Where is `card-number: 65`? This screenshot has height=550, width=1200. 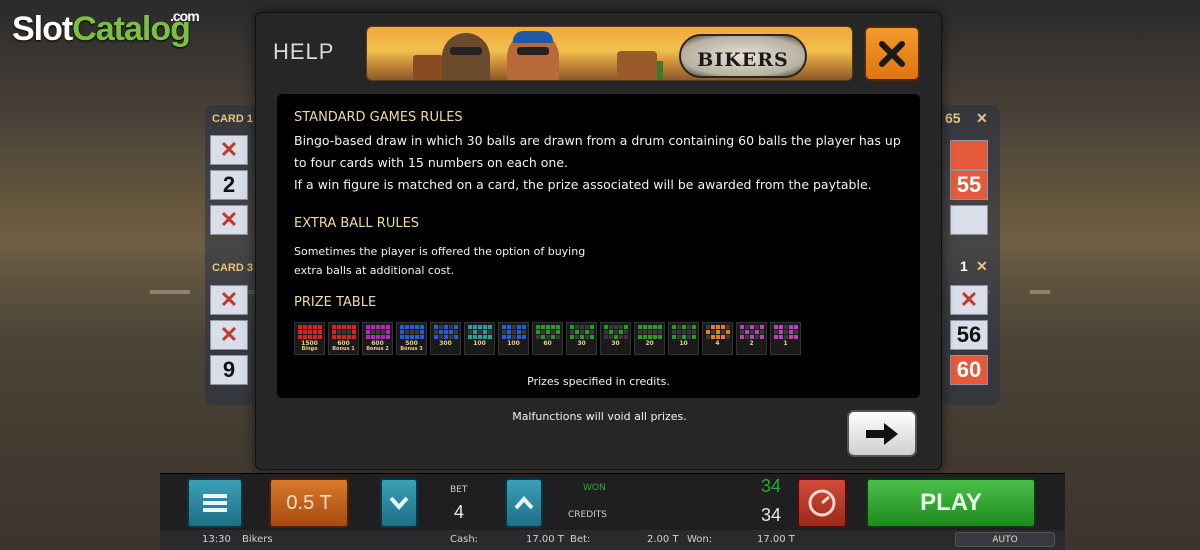
card-number: 65 is located at coordinates (953, 118).